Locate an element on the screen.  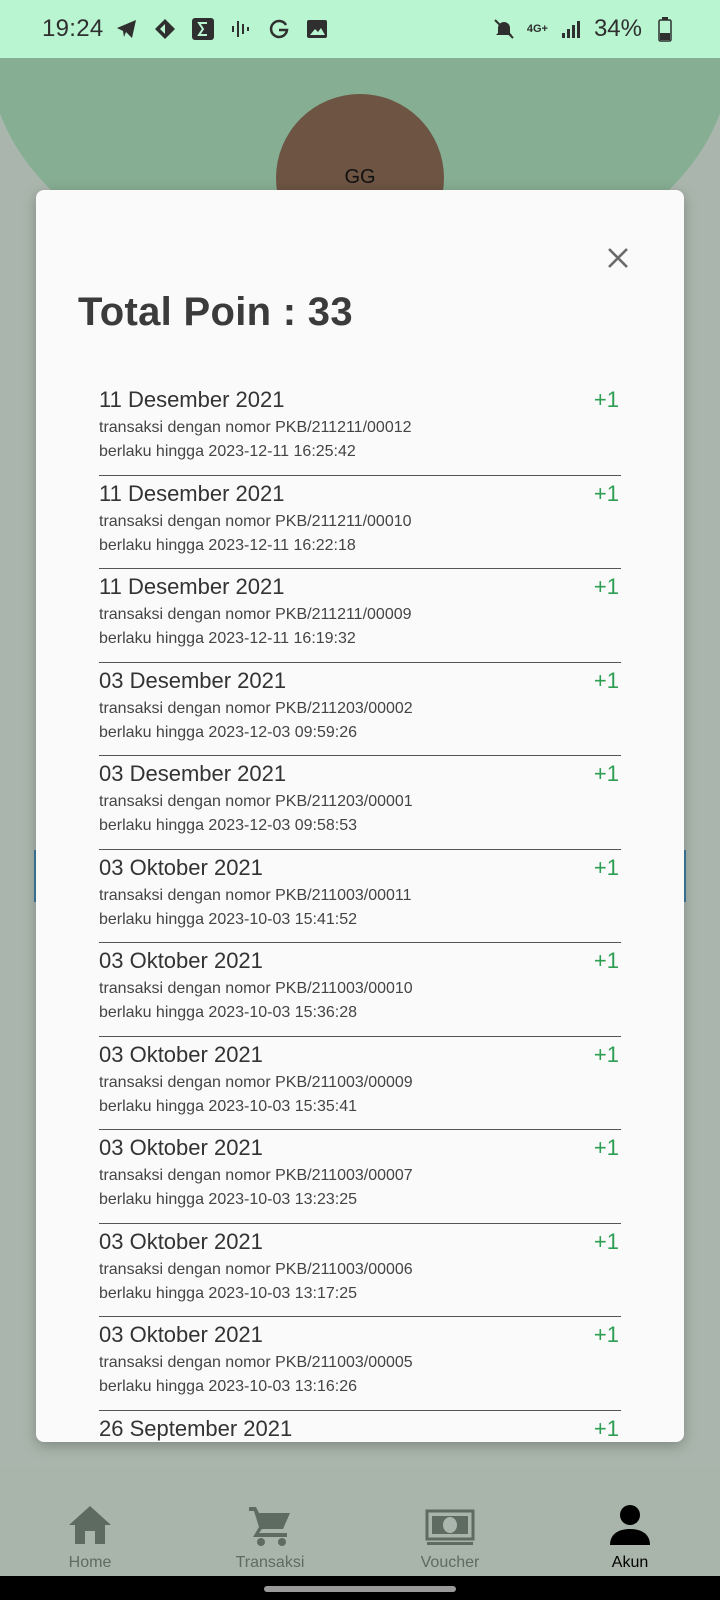
item-description: transaksi dengan nomor PKB/211003/00009 is located at coordinates (256, 1082).